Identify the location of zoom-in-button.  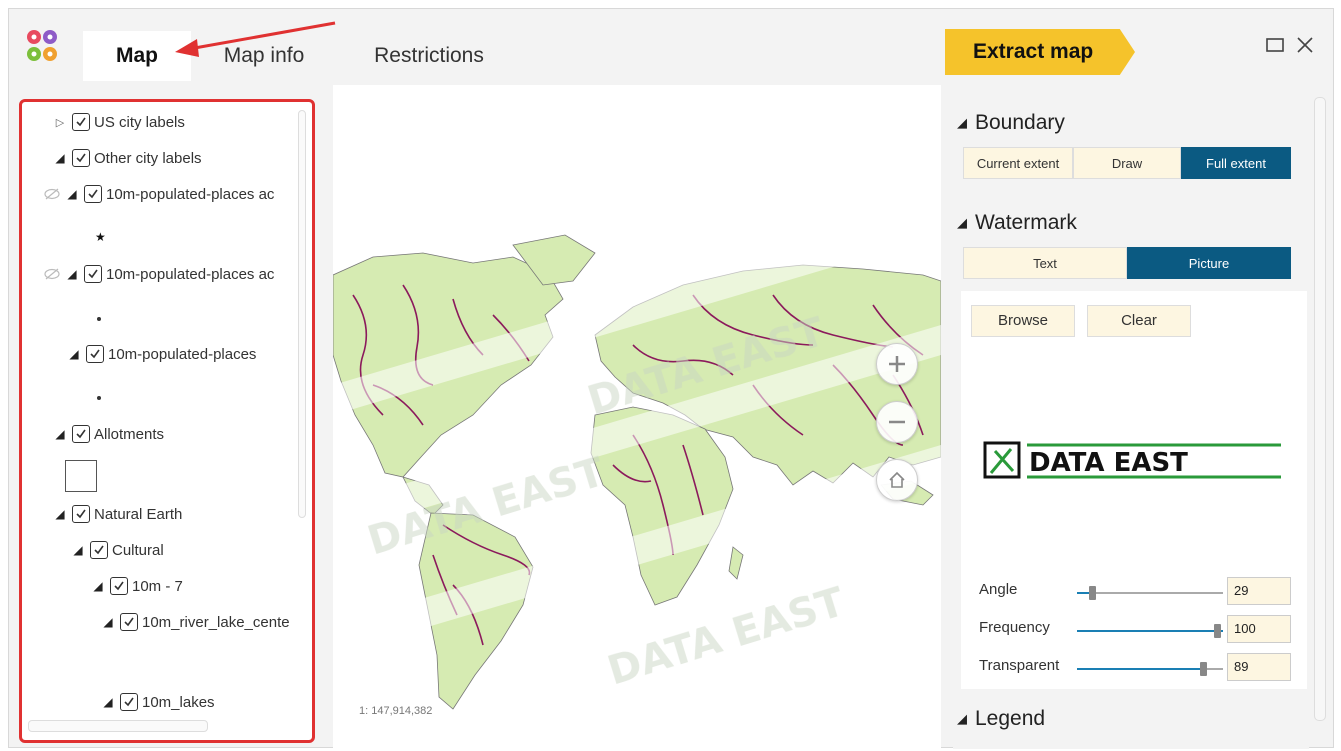
(897, 364).